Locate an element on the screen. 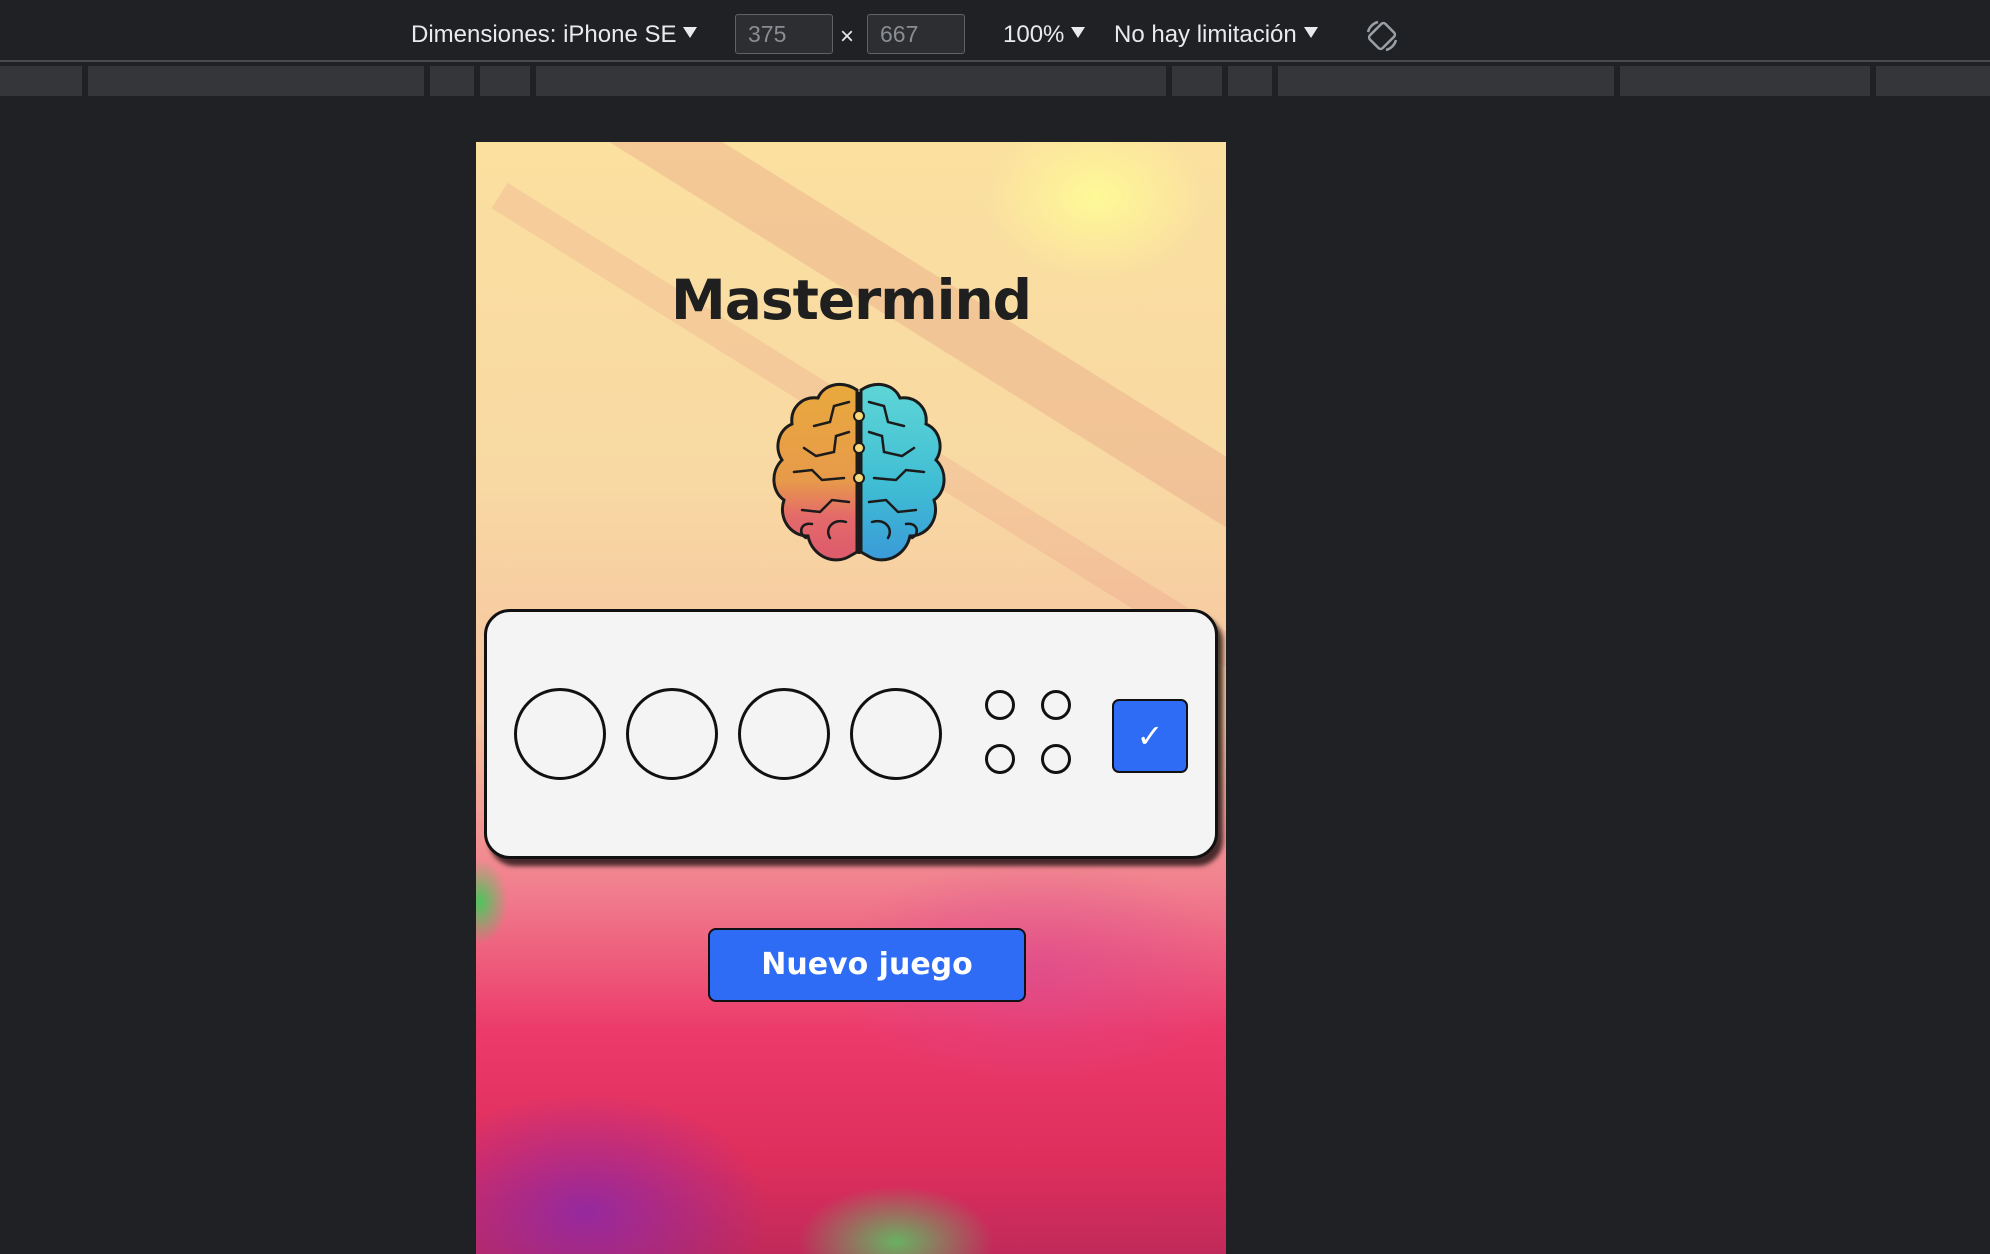 The width and height of the screenshot is (1990, 1254). height-input is located at coordinates (916, 34).